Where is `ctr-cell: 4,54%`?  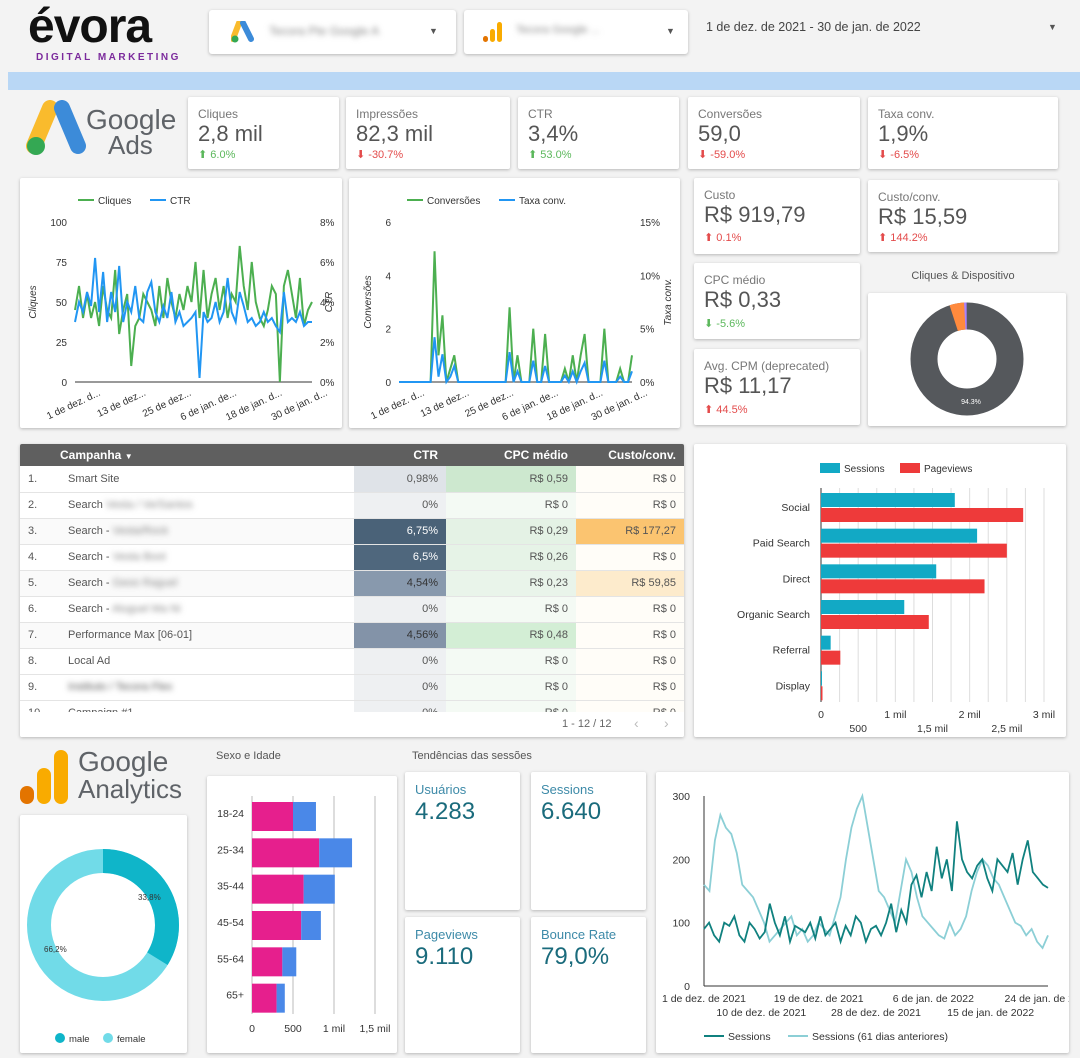 ctr-cell: 4,54% is located at coordinates (400, 583).